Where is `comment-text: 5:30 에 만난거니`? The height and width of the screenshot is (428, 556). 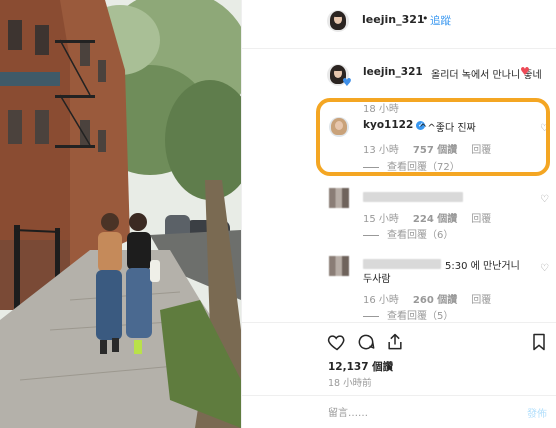
comment-text: 5:30 에 만난거니 is located at coordinates (482, 266).